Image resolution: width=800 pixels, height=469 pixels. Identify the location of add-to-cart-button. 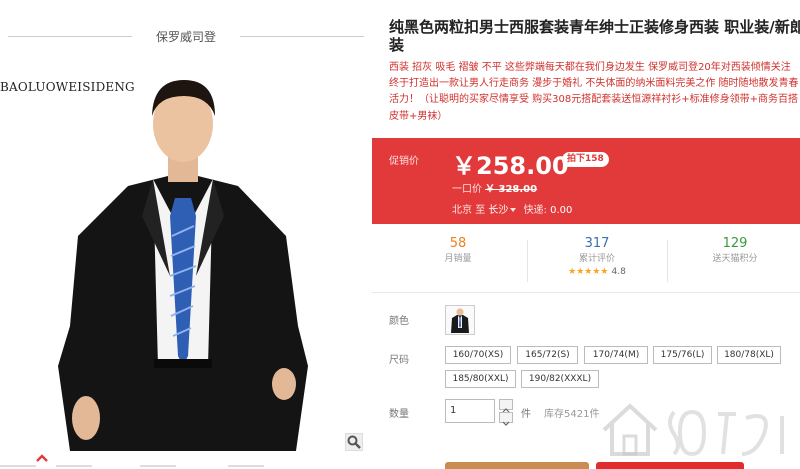
(517, 465).